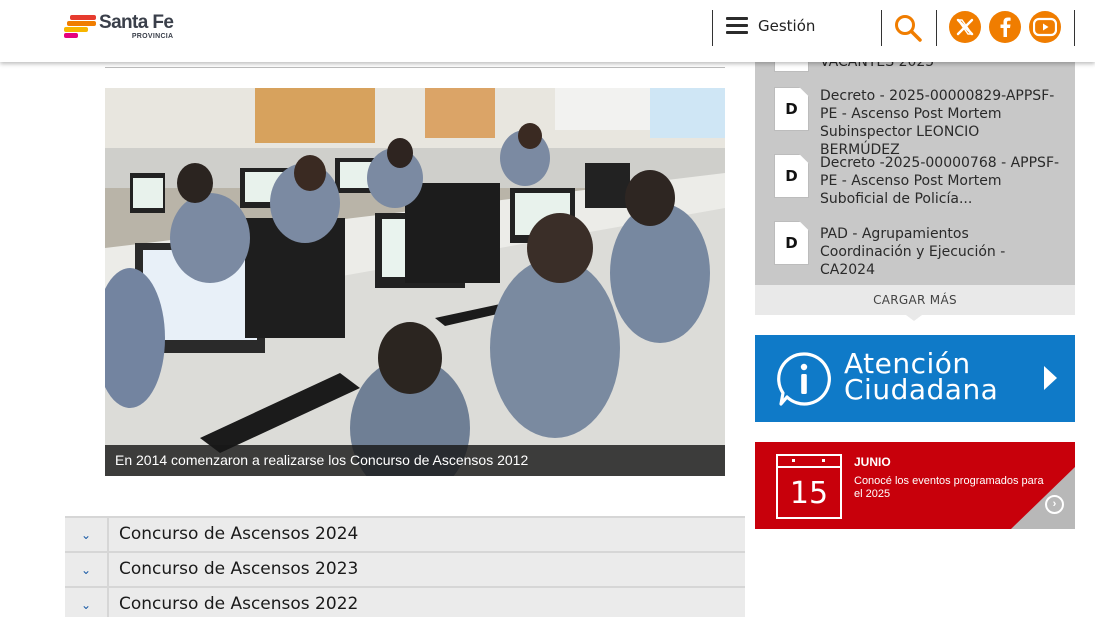  What do you see at coordinates (547, 31) in the screenshot?
I see `site-header: Santa Fe PROVINCIA Gestión` at bounding box center [547, 31].